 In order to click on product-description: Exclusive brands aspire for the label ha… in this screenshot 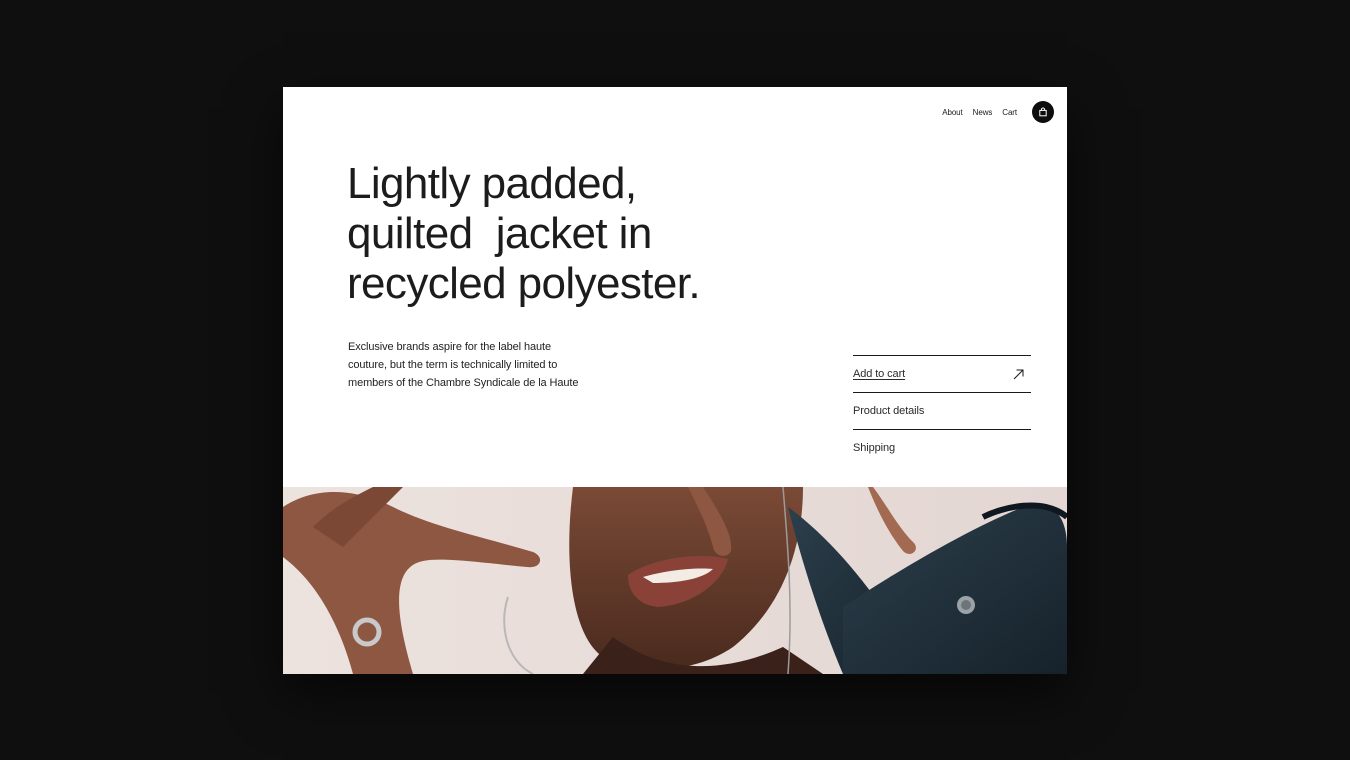, I will do `click(468, 365)`.